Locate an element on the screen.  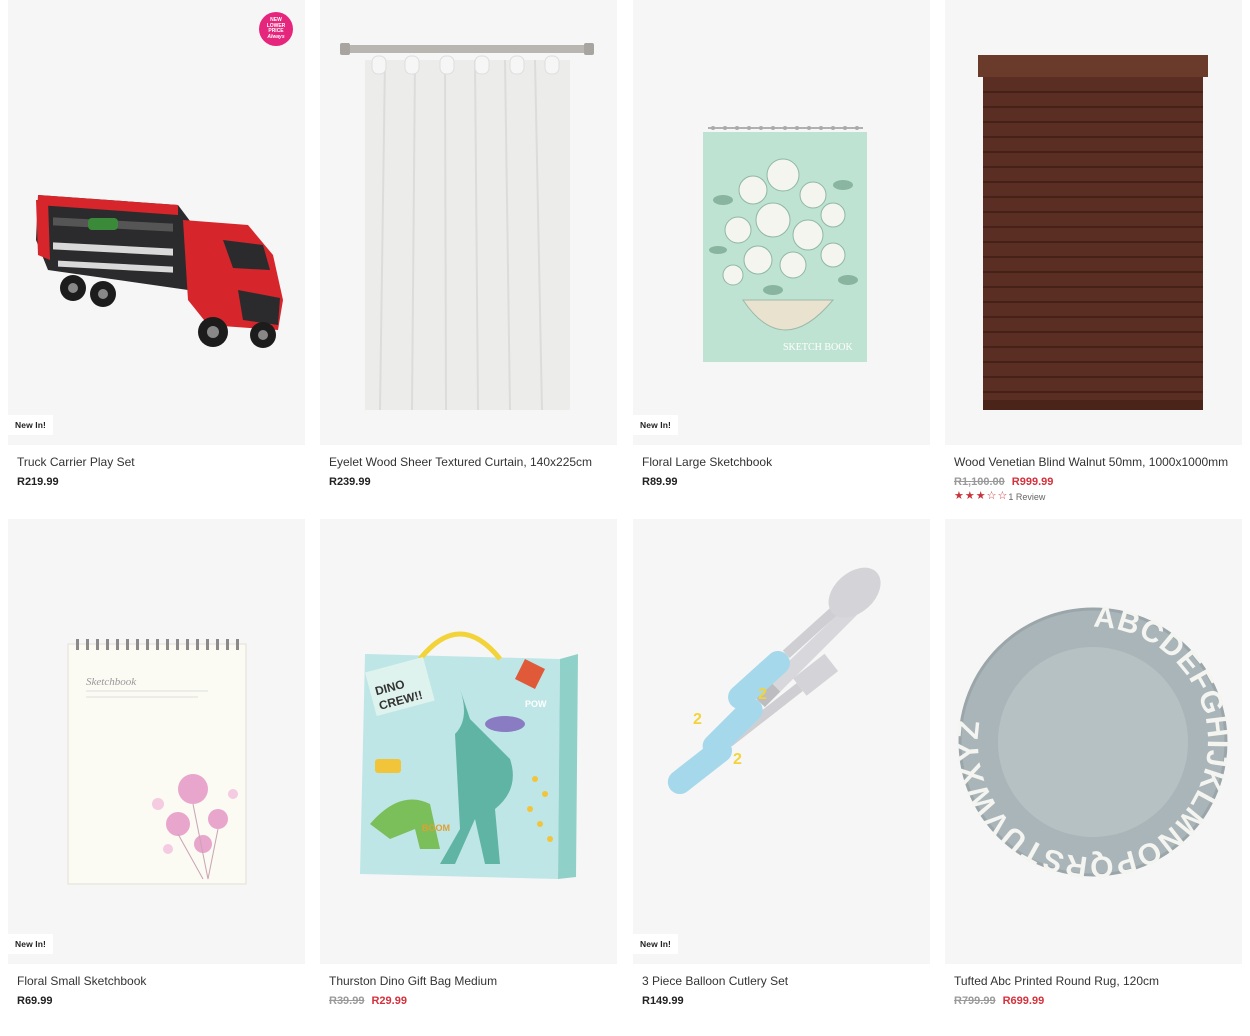
price-row: R799.99 R699.99 is located at coordinates (1098, 1001).